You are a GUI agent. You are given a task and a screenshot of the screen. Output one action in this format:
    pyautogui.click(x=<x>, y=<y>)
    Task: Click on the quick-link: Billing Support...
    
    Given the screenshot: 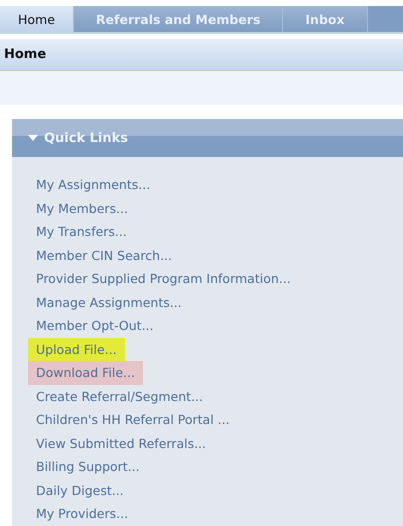 What is the action you would take?
    pyautogui.click(x=88, y=466)
    